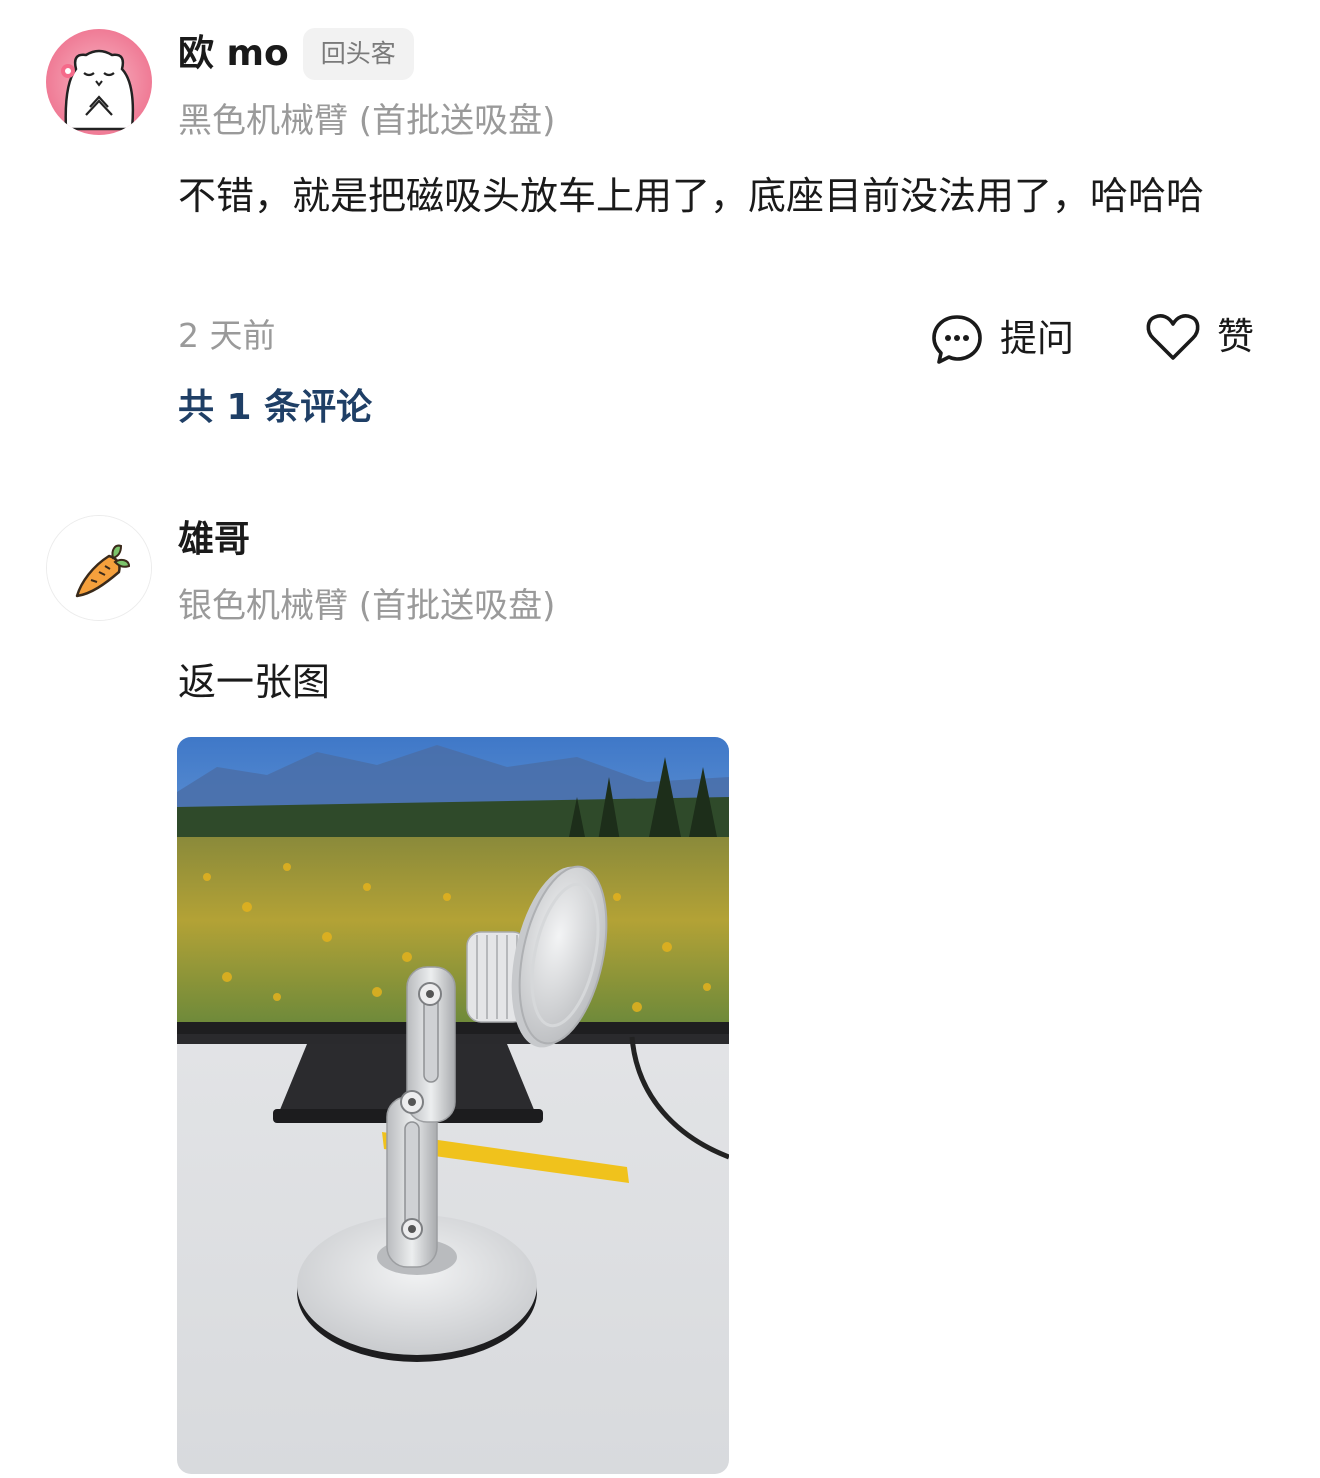  Describe the element at coordinates (957, 339) in the screenshot. I see `speech-bubble-icon` at that location.